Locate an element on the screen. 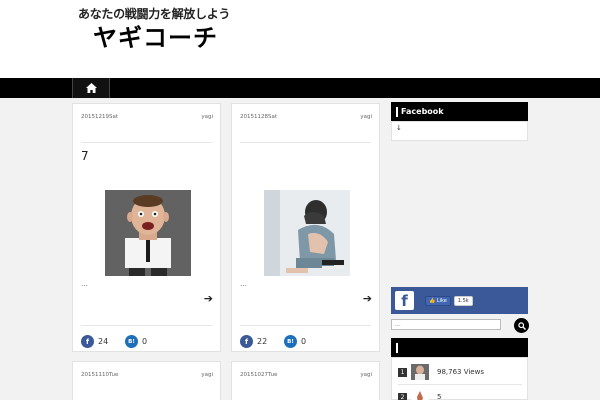 The height and width of the screenshot is (400, 600). facebook-like-button: 👍 Like is located at coordinates (438, 301).